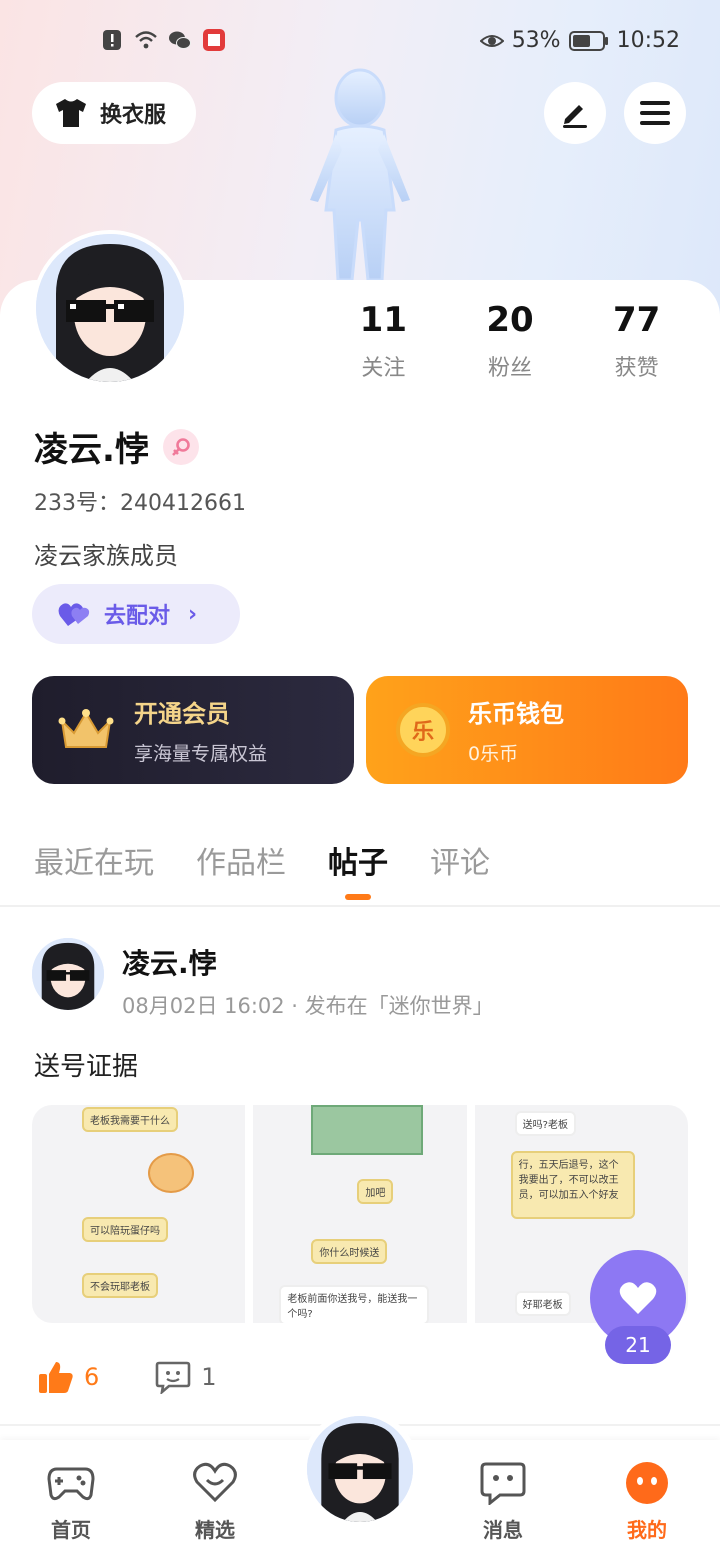 This screenshot has height=1560, width=720. What do you see at coordinates (572, 1185) in the screenshot?
I see `chat-bubble: 行，五天后退号，这个我要出了，不可以改王员，可以加五入个好友` at bounding box center [572, 1185].